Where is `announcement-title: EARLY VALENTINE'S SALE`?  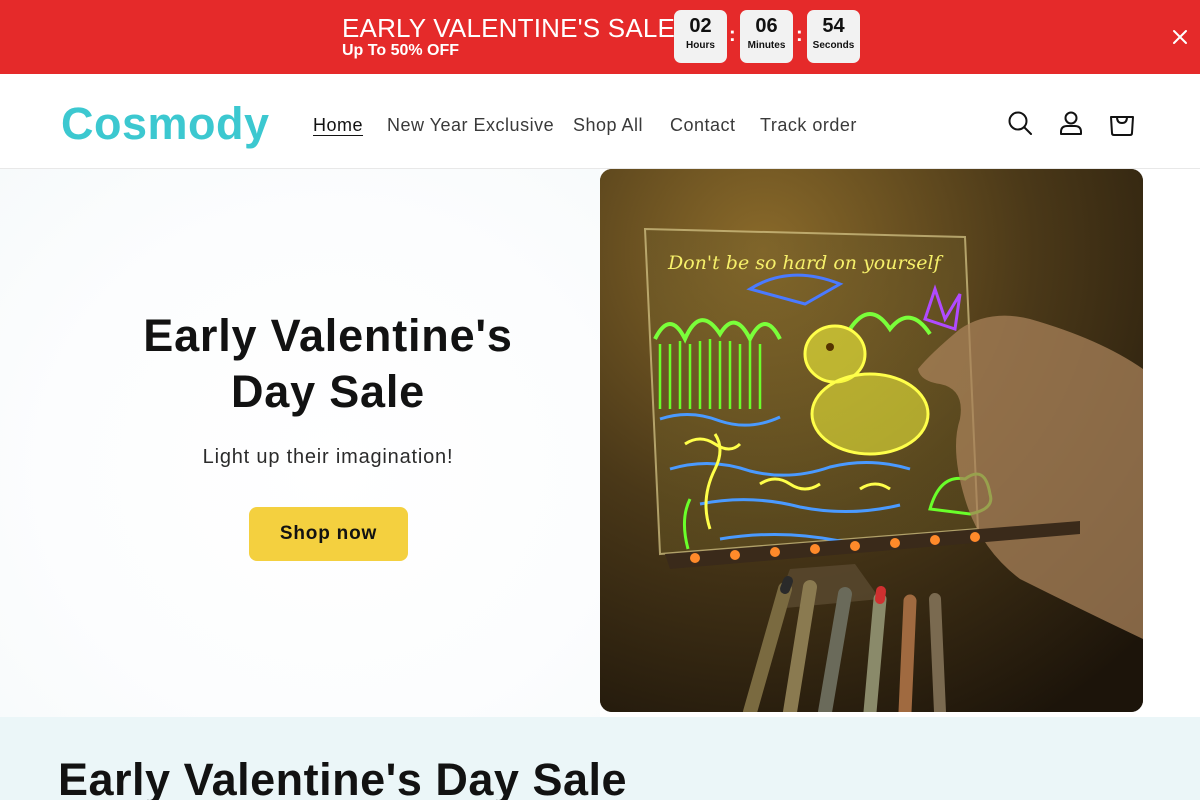
announcement-title: EARLY VALENTINE'S SALE is located at coordinates (509, 28).